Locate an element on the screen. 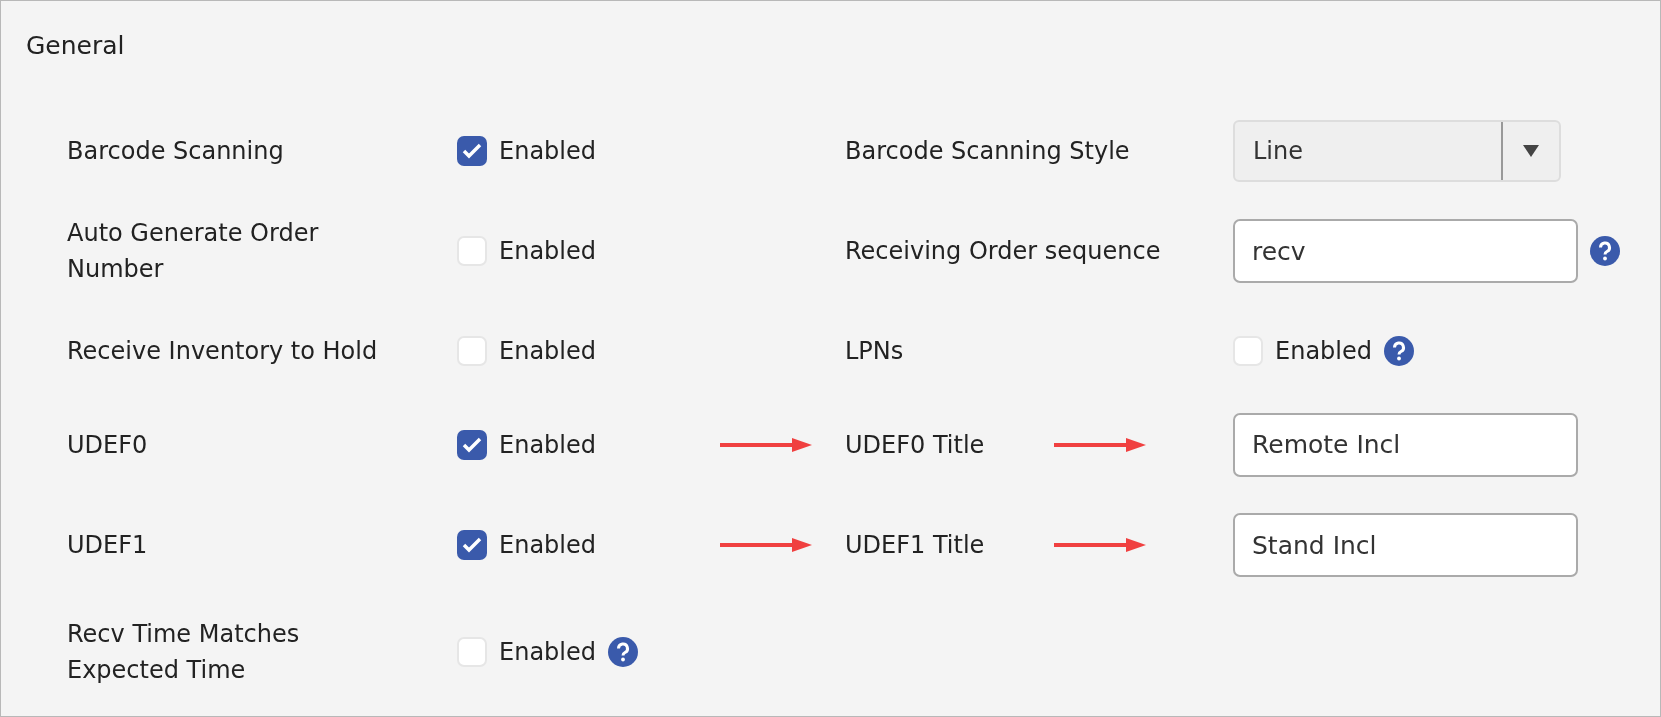  setting-label: Receive Inventory to Hold is located at coordinates (223, 351).